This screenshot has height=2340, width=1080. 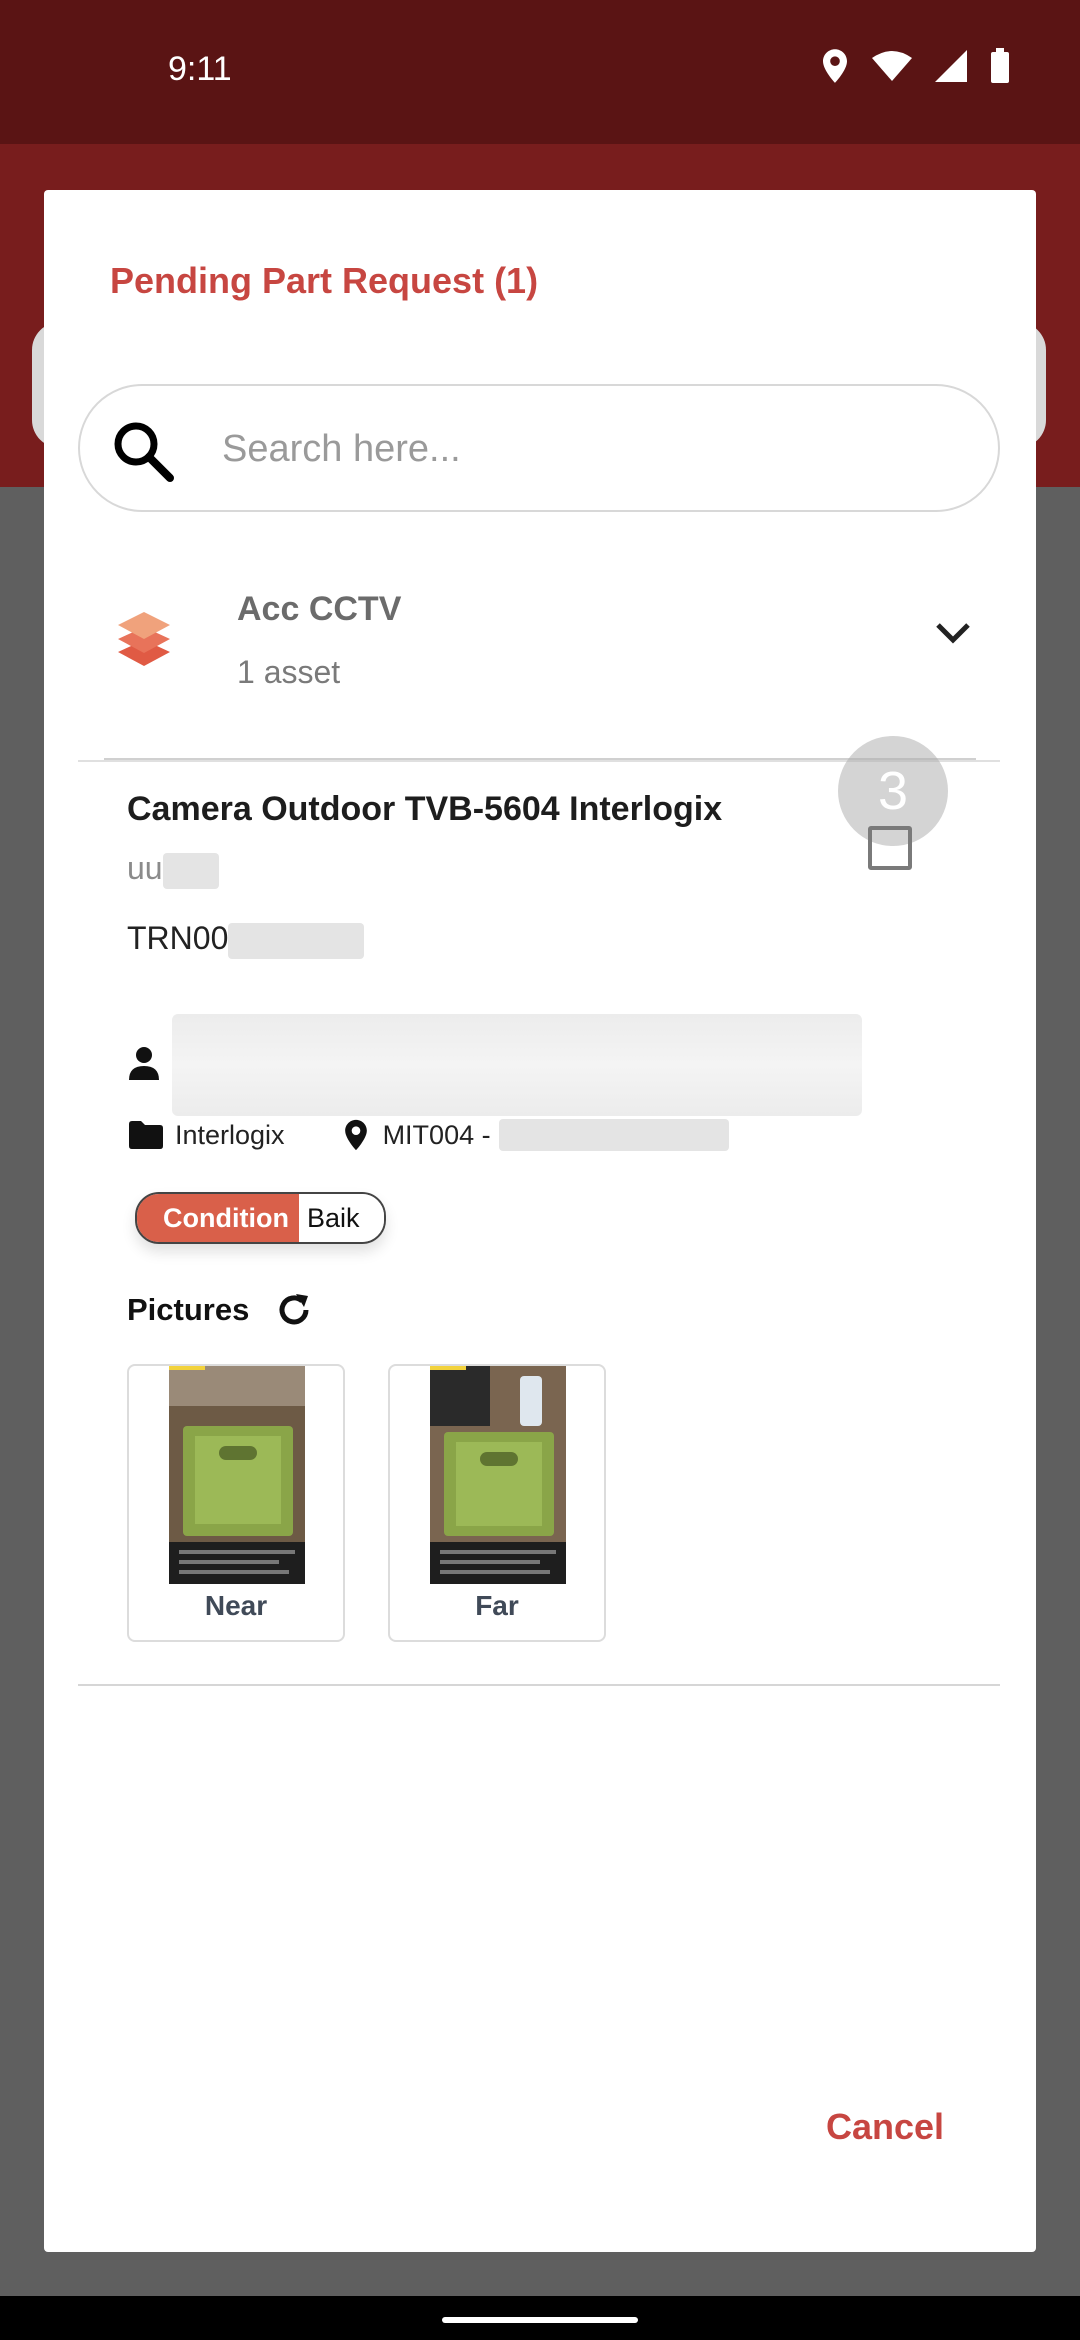 What do you see at coordinates (144, 1063) in the screenshot?
I see `person-icon` at bounding box center [144, 1063].